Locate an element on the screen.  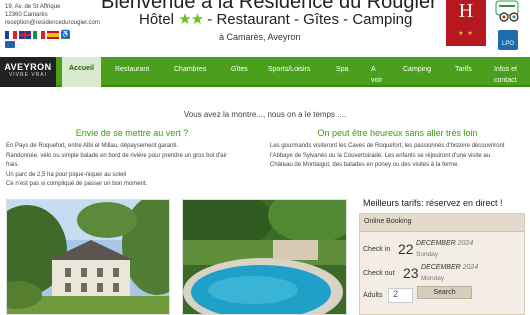
checkin-day: 22 is located at coordinates (406, 249).